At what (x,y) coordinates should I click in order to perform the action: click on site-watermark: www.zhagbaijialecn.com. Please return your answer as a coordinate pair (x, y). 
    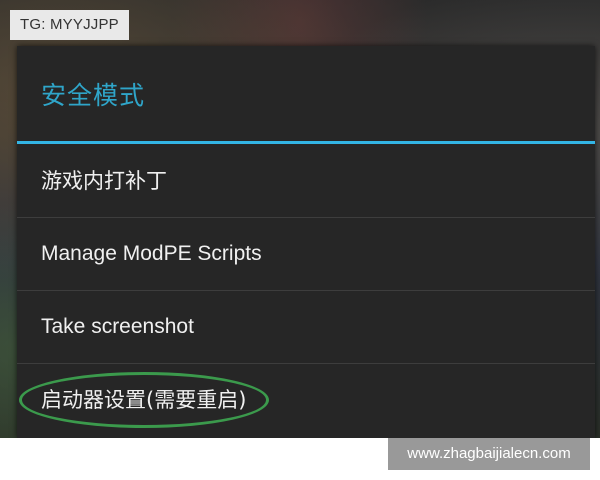
    Looking at the image, I should click on (489, 454).